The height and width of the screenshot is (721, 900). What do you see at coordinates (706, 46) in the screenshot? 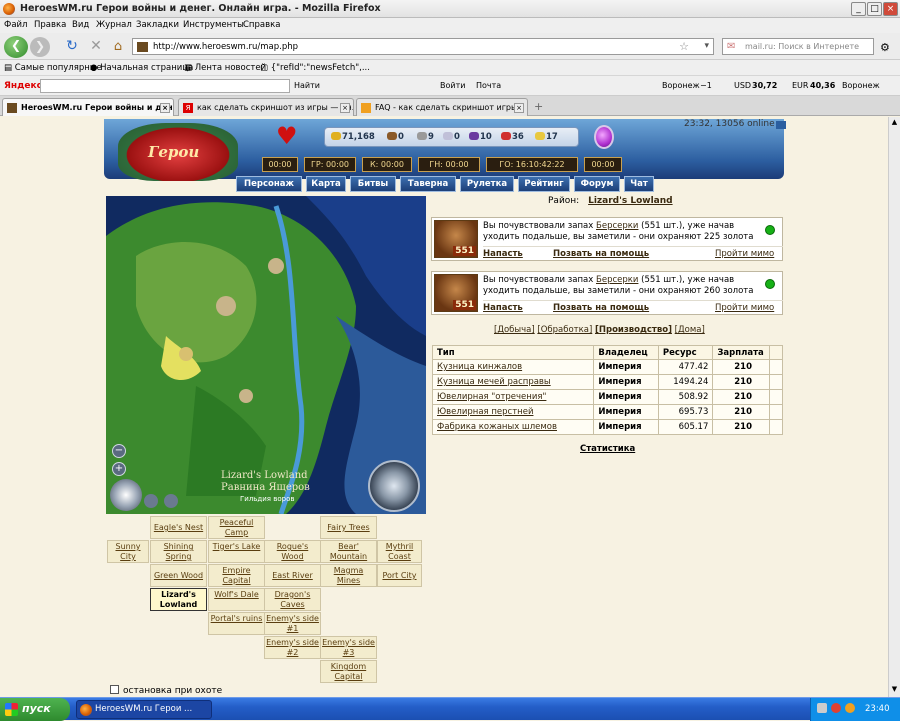
I see `url-dropdown-icon: ▾` at bounding box center [706, 46].